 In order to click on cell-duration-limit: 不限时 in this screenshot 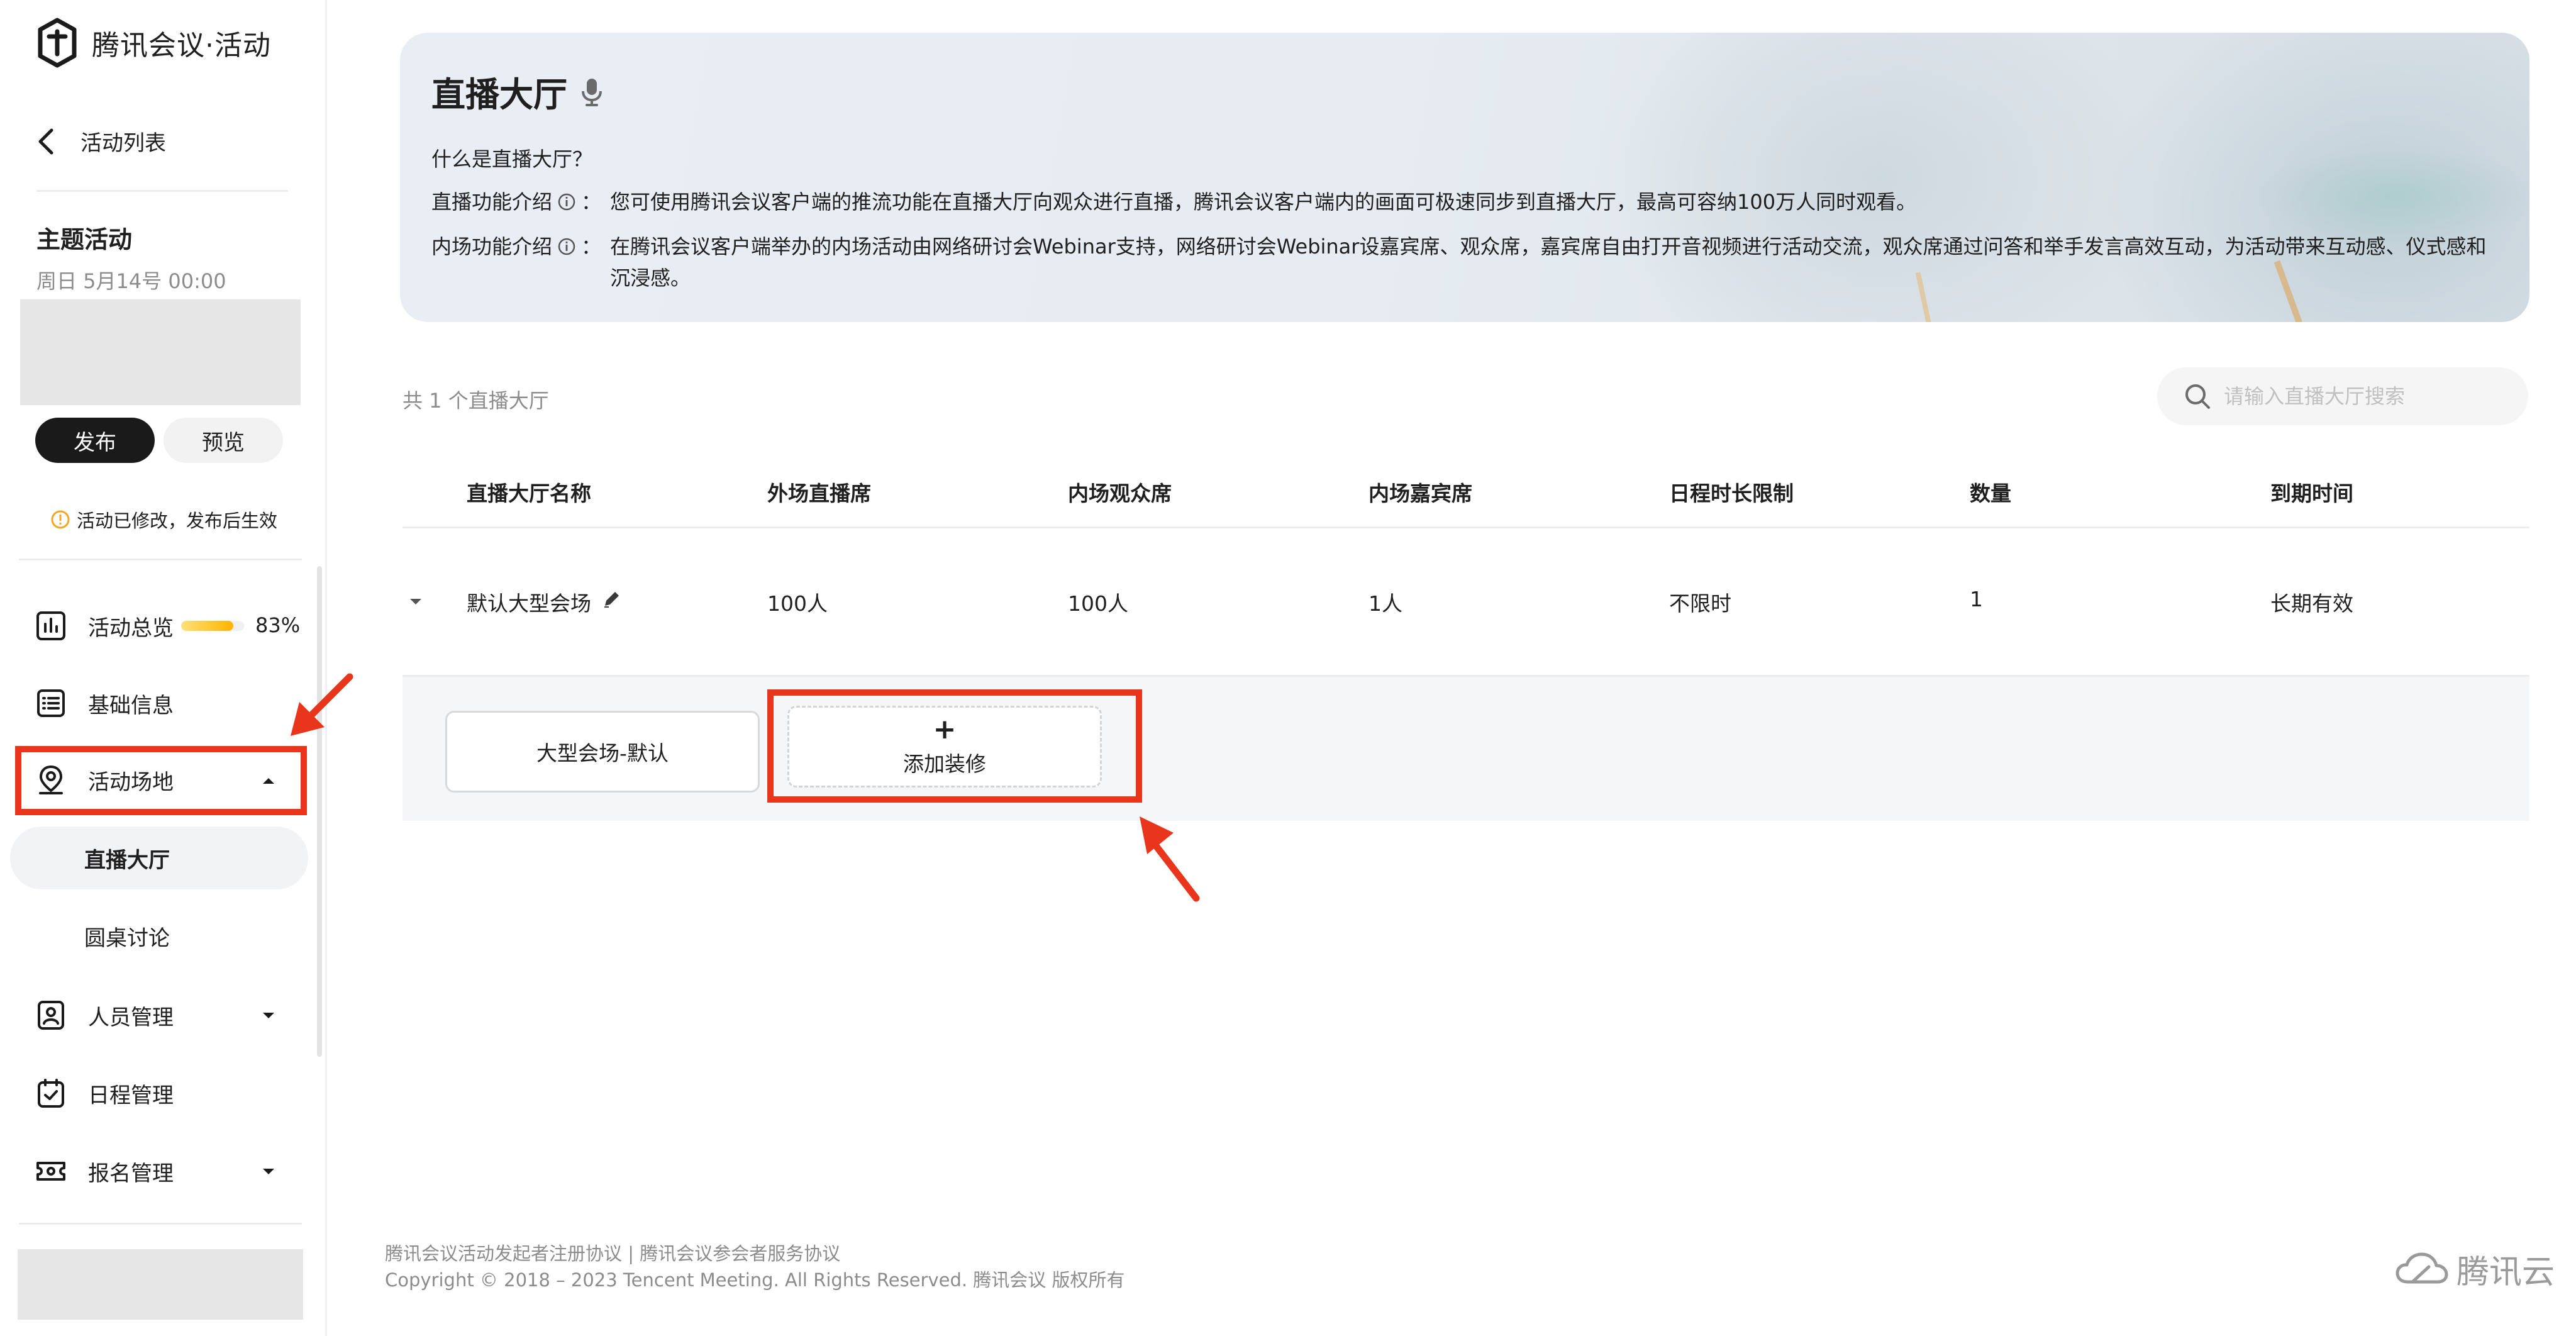, I will do `click(1700, 603)`.